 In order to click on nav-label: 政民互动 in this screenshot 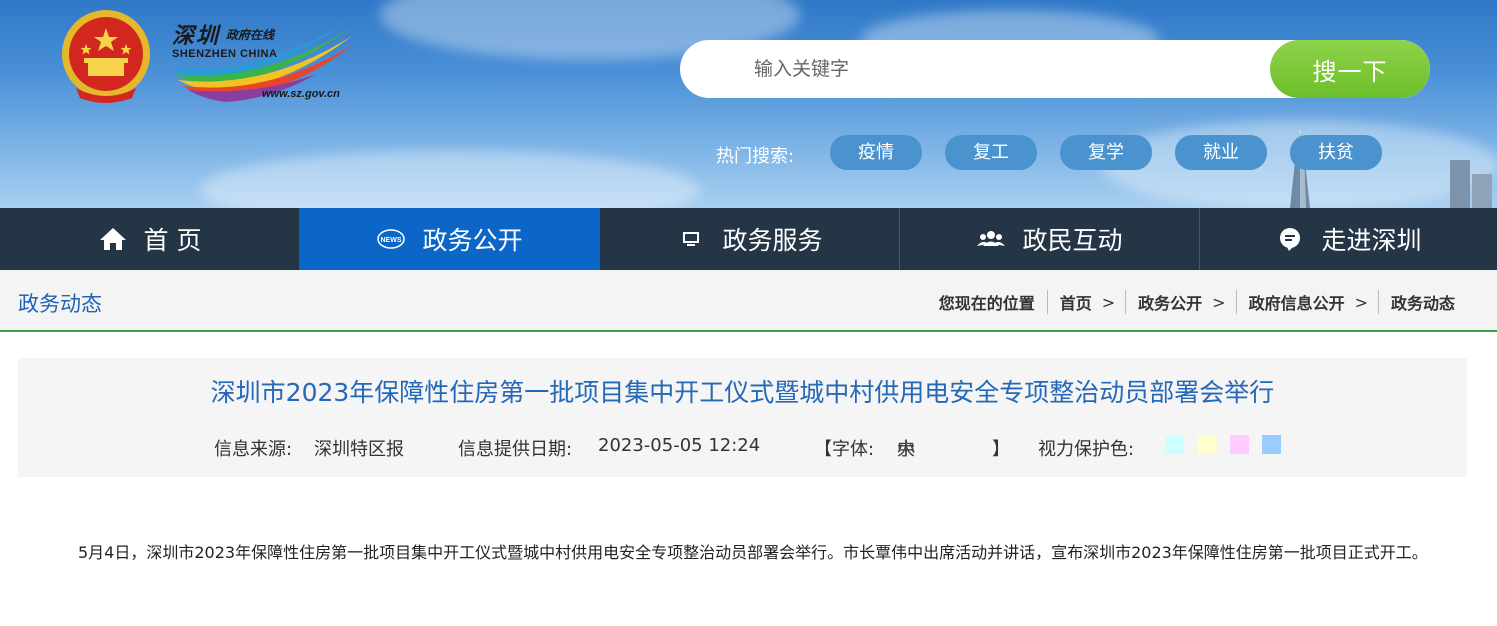, I will do `click(1072, 240)`.